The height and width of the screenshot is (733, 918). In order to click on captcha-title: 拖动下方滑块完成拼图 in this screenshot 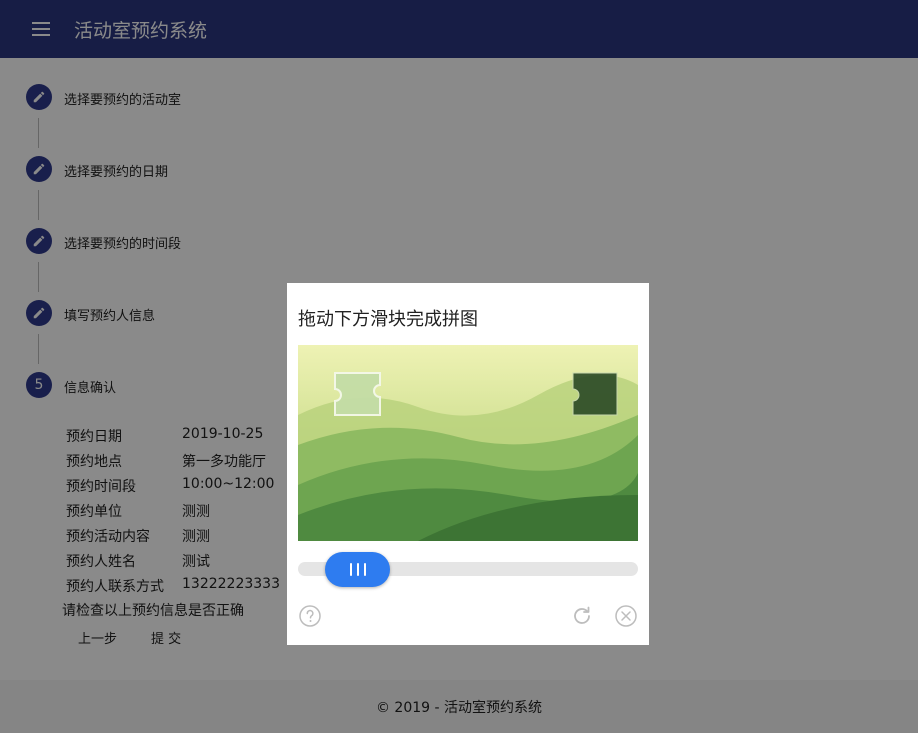, I will do `click(388, 319)`.